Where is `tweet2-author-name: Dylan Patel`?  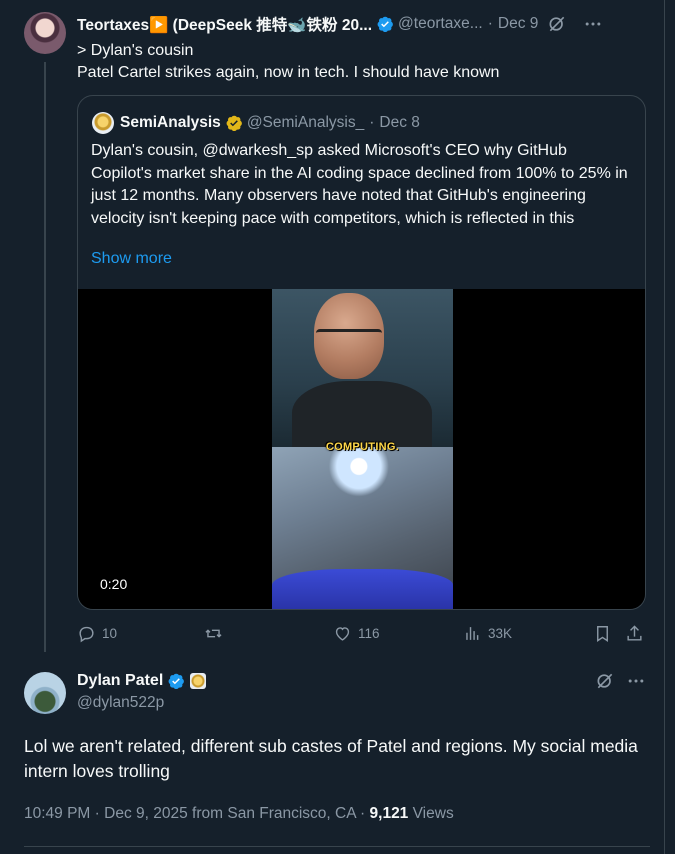
tweet2-author-name: Dylan Patel is located at coordinates (120, 681).